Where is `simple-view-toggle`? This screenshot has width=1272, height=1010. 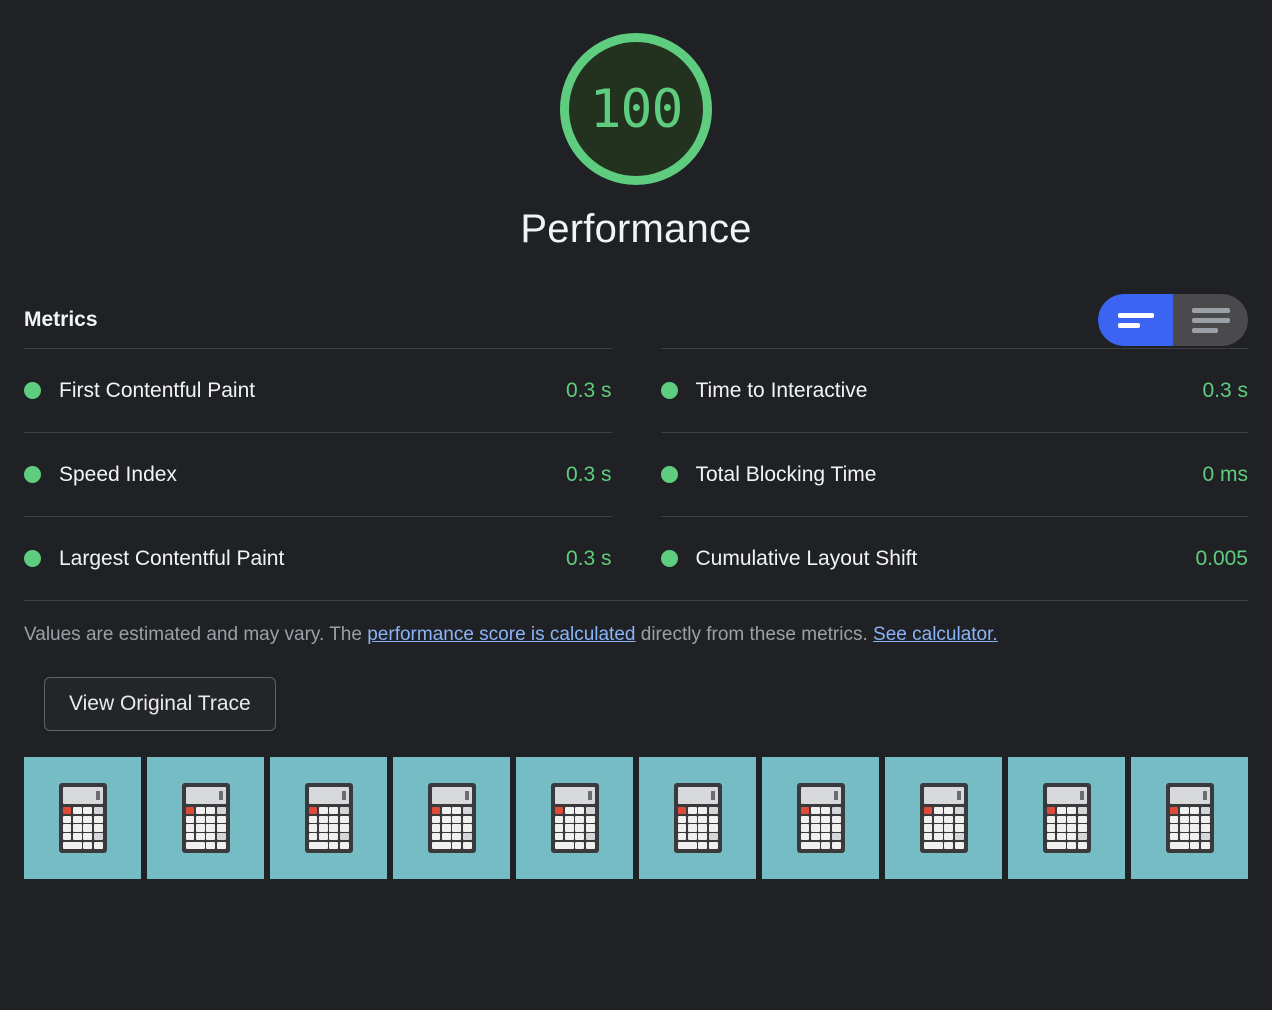 simple-view-toggle is located at coordinates (1135, 320).